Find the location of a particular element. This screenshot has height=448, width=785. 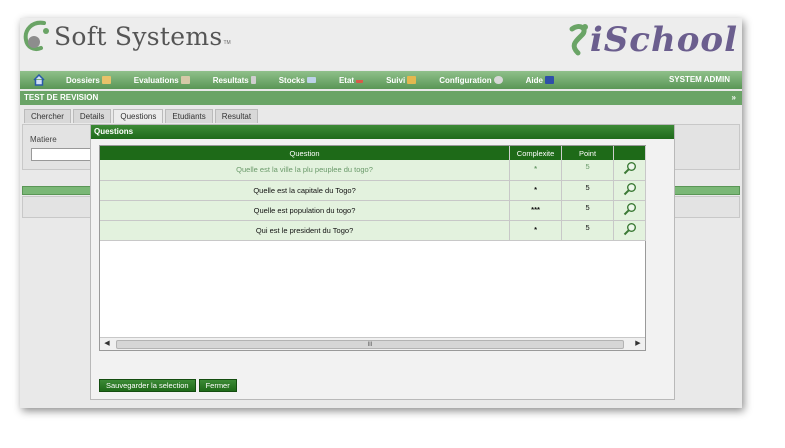

close-button: Fermer is located at coordinates (217, 385).